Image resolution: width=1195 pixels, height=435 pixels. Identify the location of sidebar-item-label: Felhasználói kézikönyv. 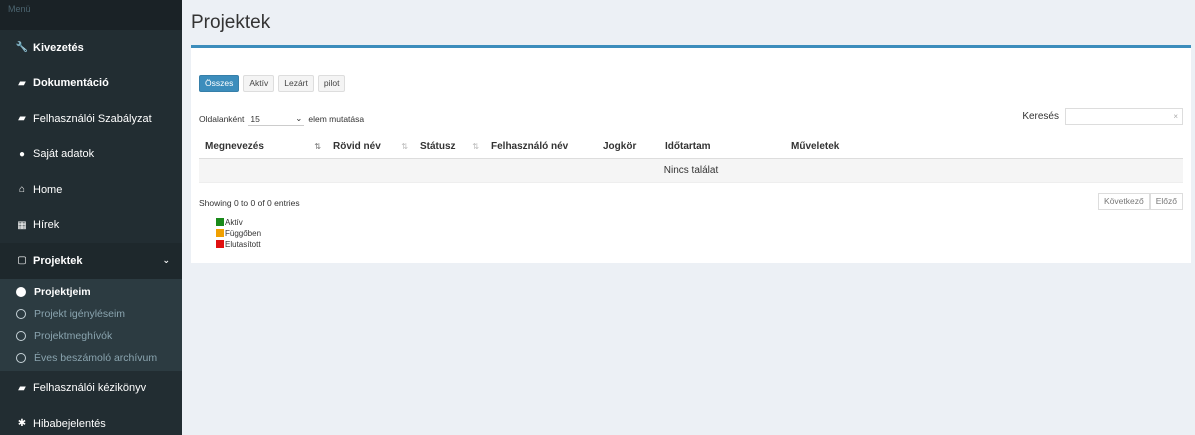
(90, 388).